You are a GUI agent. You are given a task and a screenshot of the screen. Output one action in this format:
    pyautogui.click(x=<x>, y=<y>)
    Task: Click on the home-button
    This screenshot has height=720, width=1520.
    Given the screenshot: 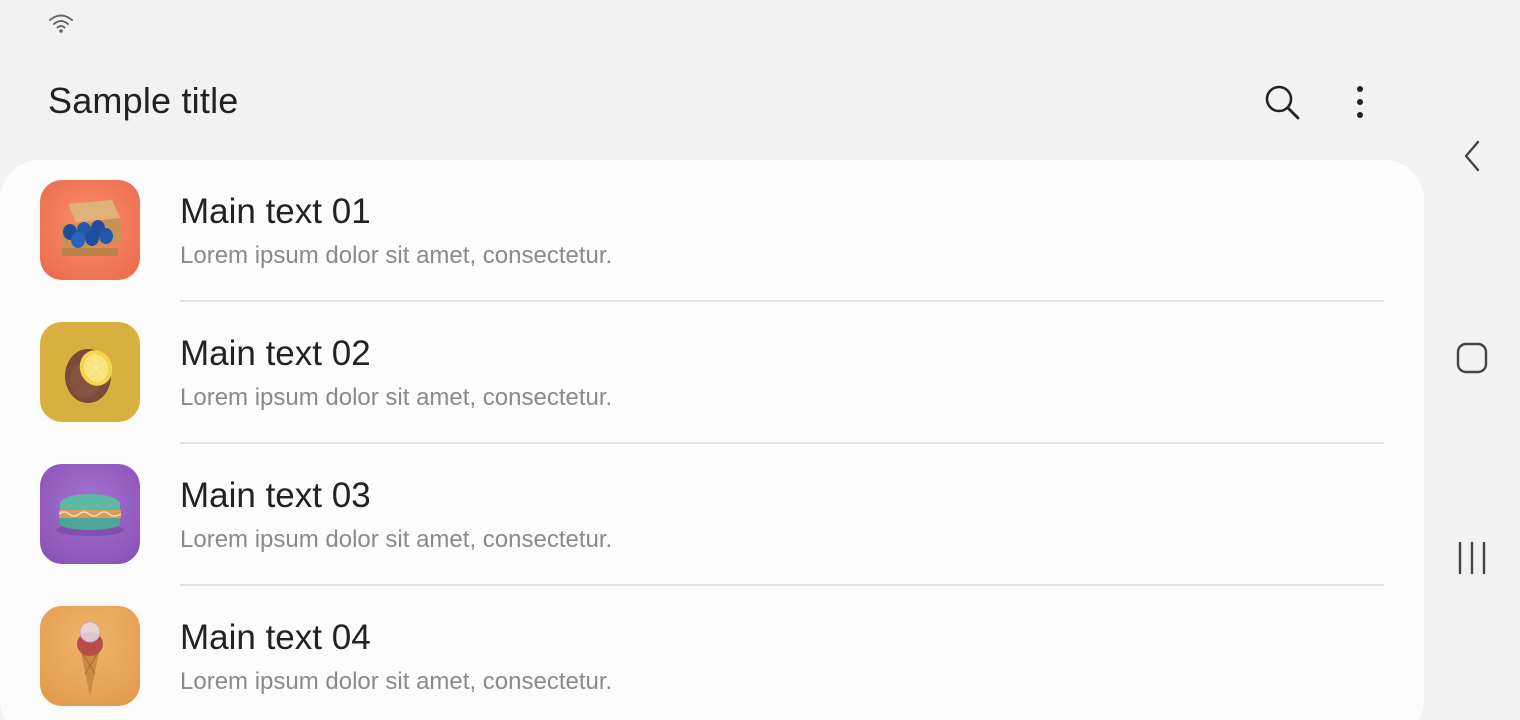 What is the action you would take?
    pyautogui.click(x=1472, y=360)
    